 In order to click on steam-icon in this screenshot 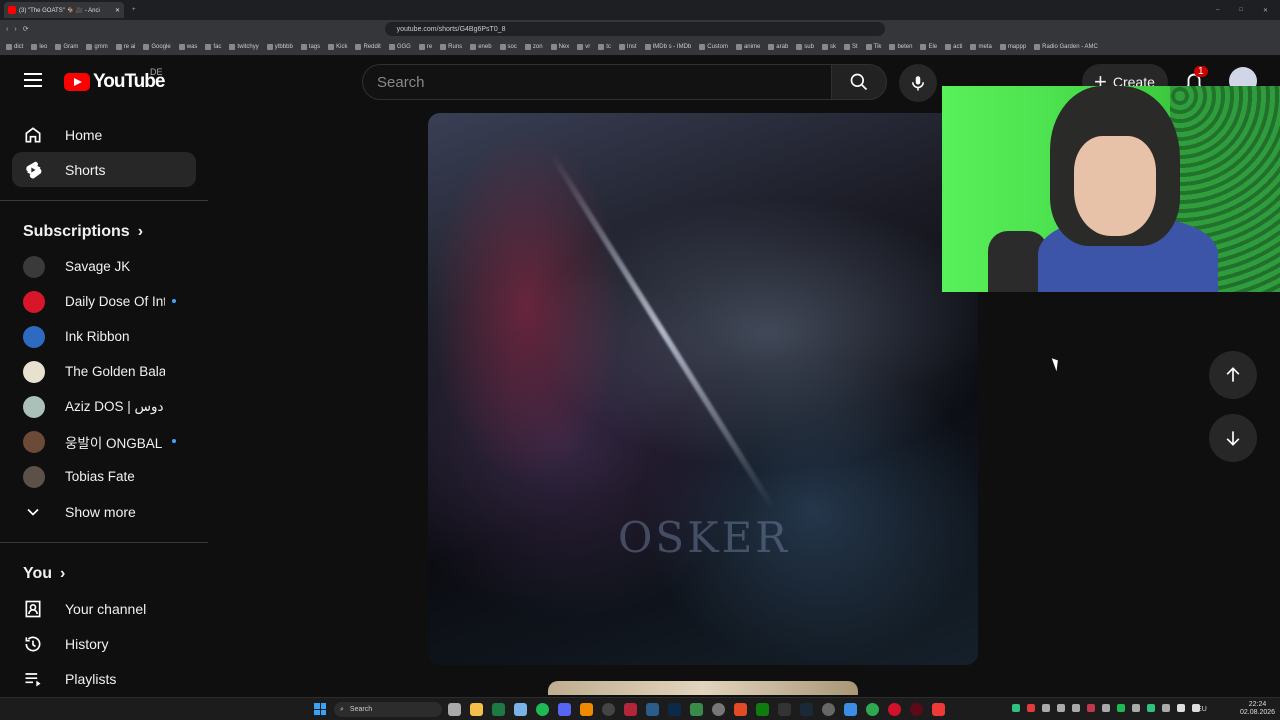, I will do `click(806, 709)`.